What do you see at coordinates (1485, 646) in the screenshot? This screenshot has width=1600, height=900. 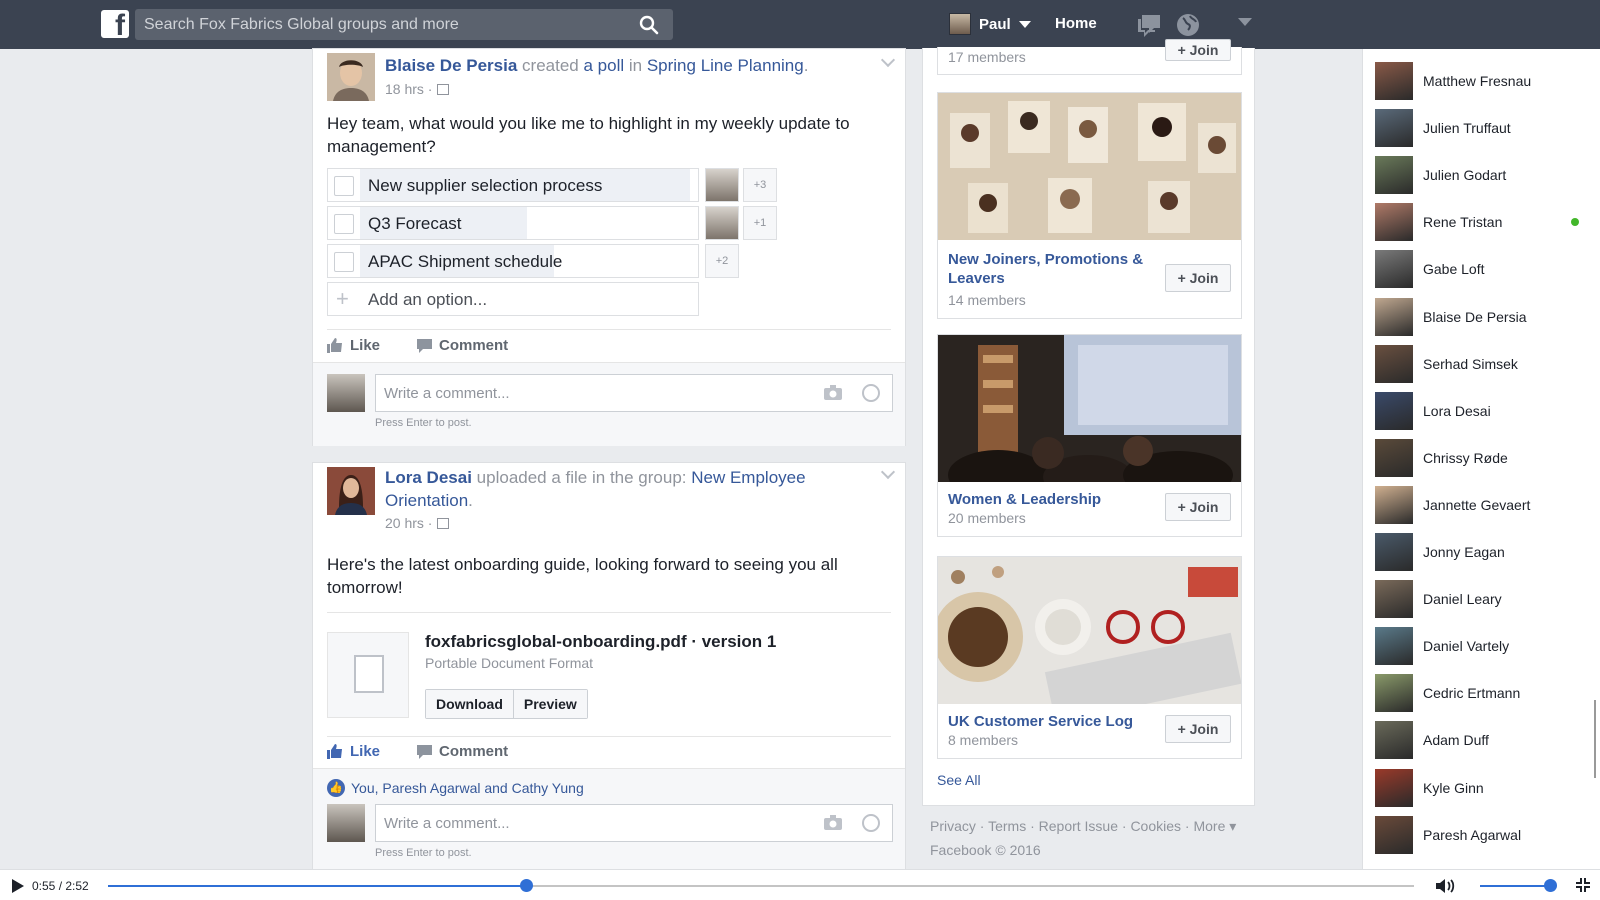 I see `chat-friend: Daniel Vartely` at bounding box center [1485, 646].